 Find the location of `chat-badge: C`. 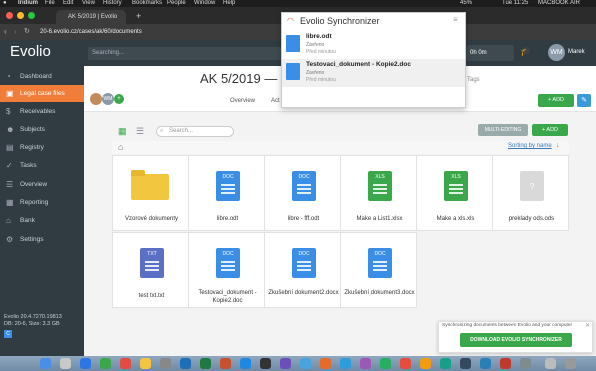

chat-badge: C is located at coordinates (8, 334).